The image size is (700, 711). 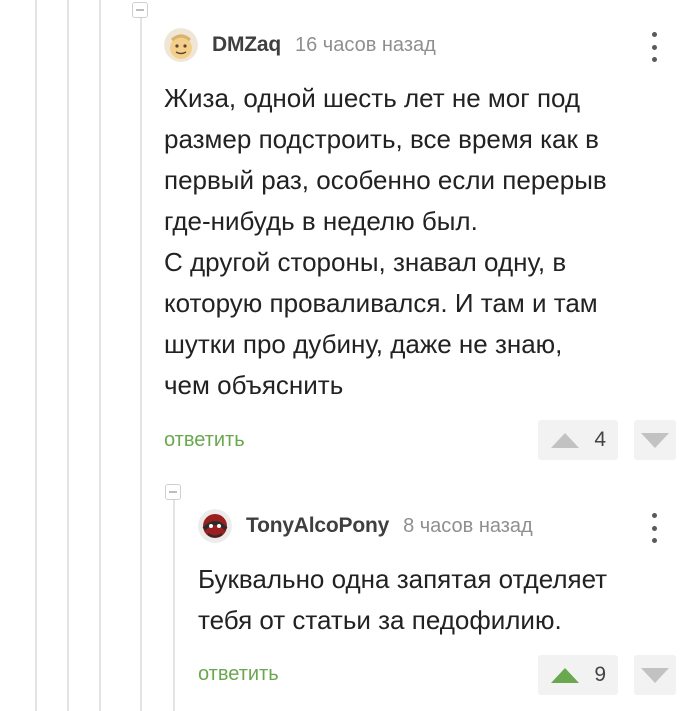 I want to click on rating-count: 9, so click(x=600, y=674).